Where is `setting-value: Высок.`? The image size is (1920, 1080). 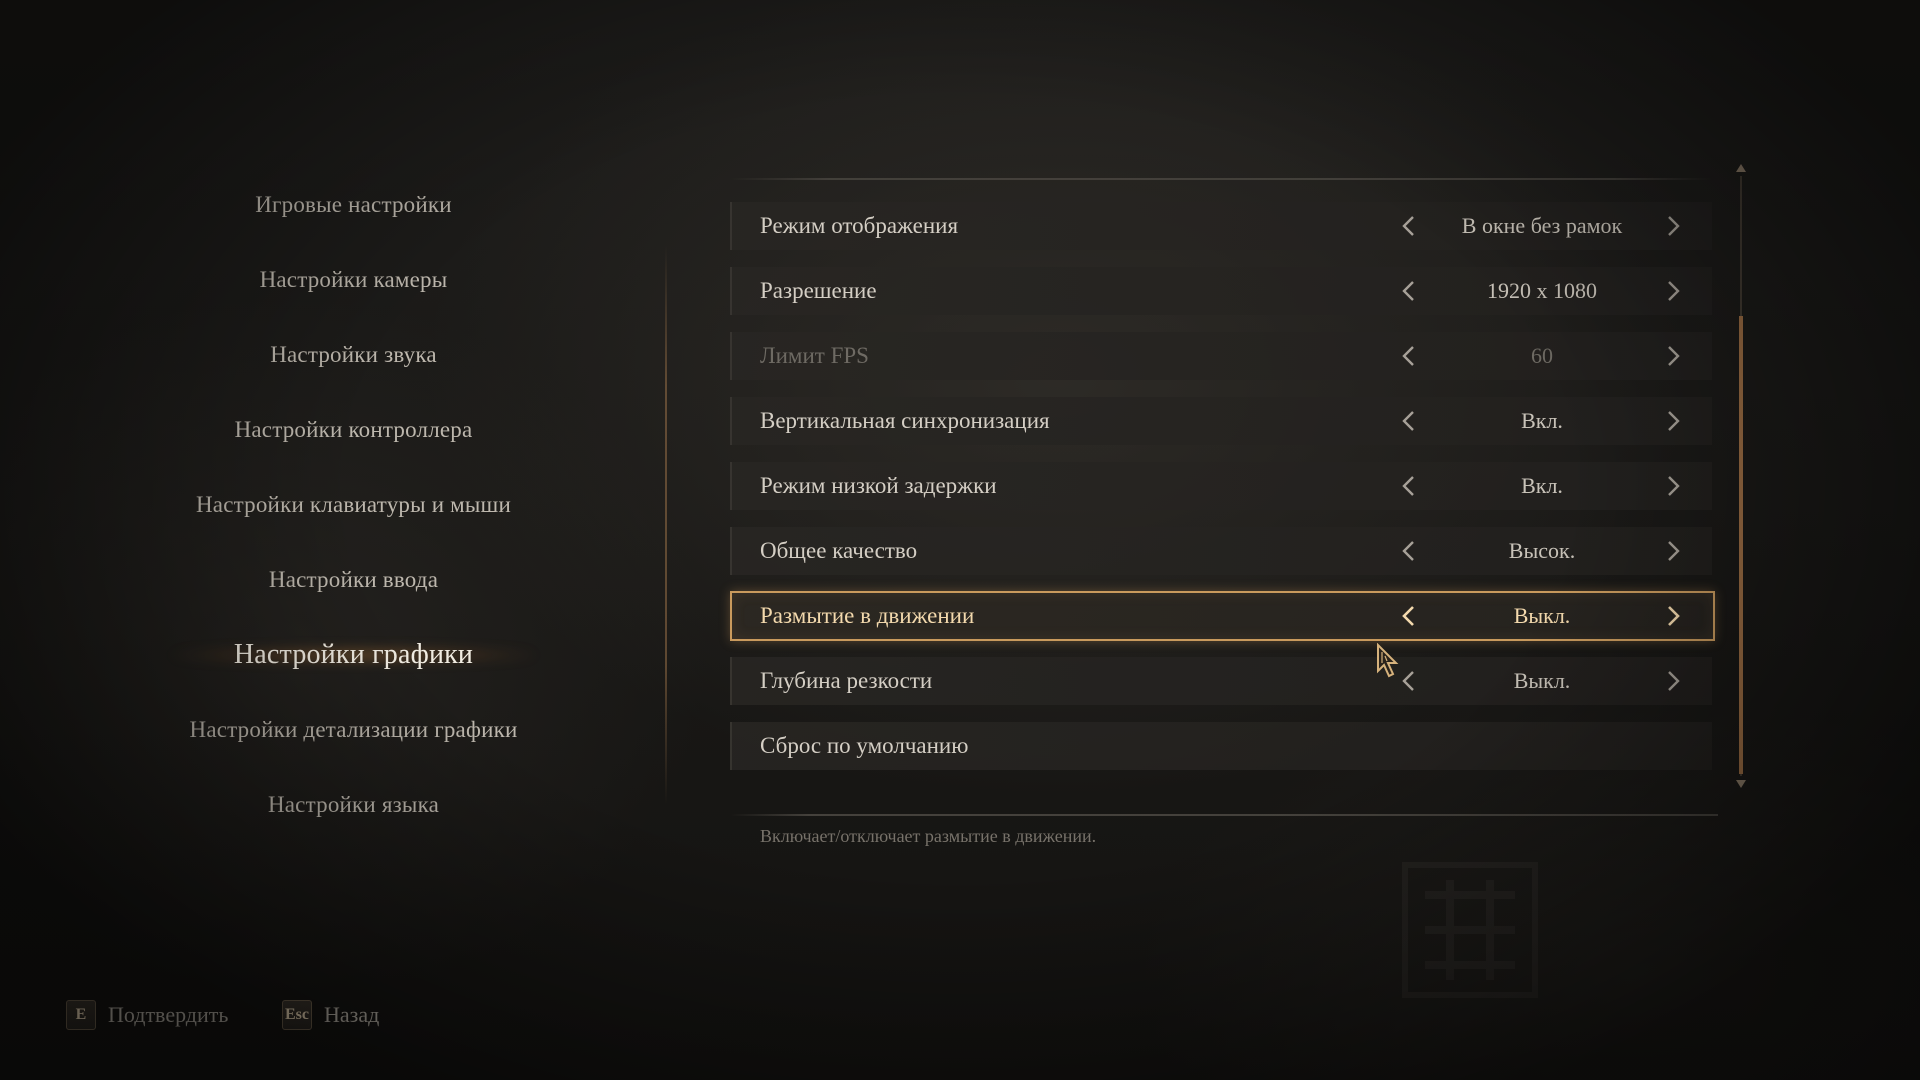
setting-value: Высок. is located at coordinates (1542, 550).